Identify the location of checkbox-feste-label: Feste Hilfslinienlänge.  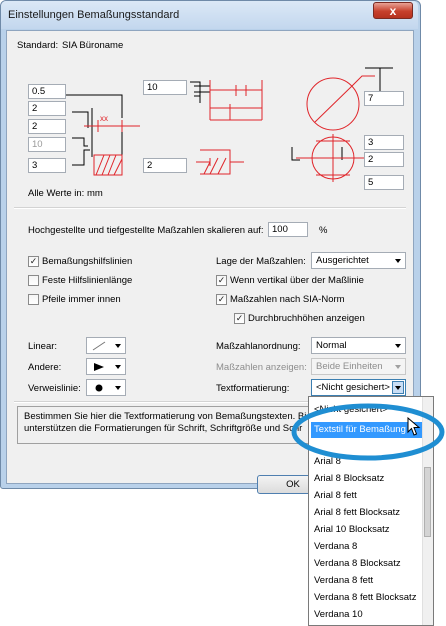
(87, 280).